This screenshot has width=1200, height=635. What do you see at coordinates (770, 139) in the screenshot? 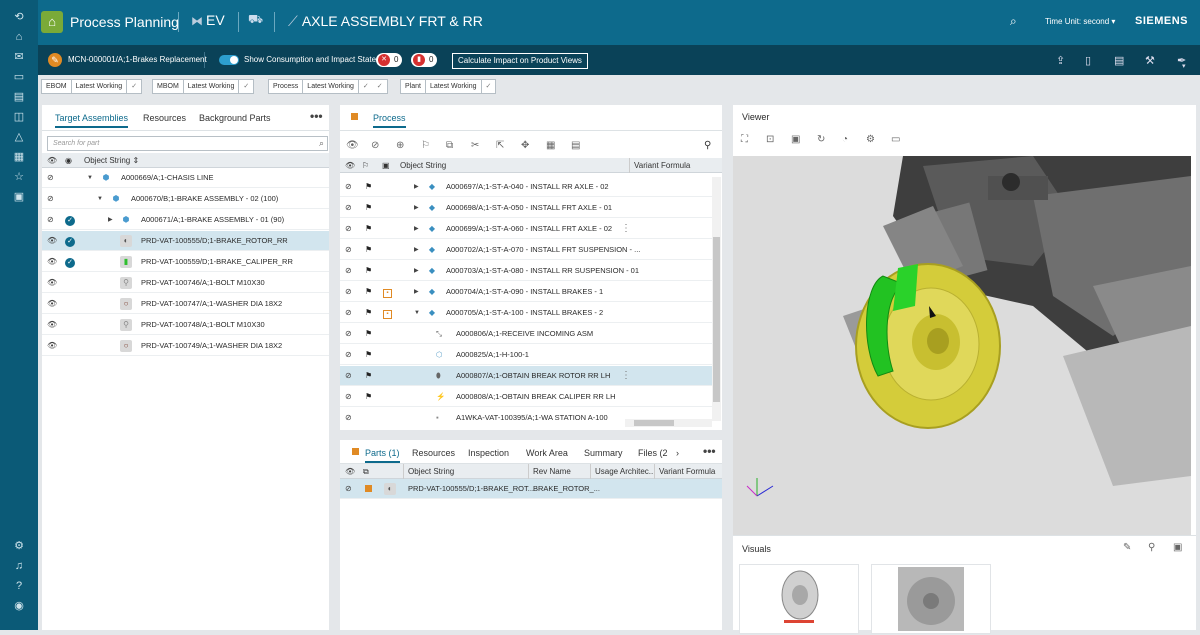
I see `fit-selected-icon: ⊡` at bounding box center [770, 139].